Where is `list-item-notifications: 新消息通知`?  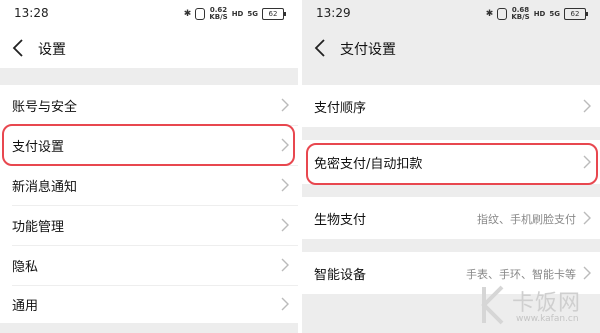
list-item-notifications: 新消息通知 is located at coordinates (149, 185).